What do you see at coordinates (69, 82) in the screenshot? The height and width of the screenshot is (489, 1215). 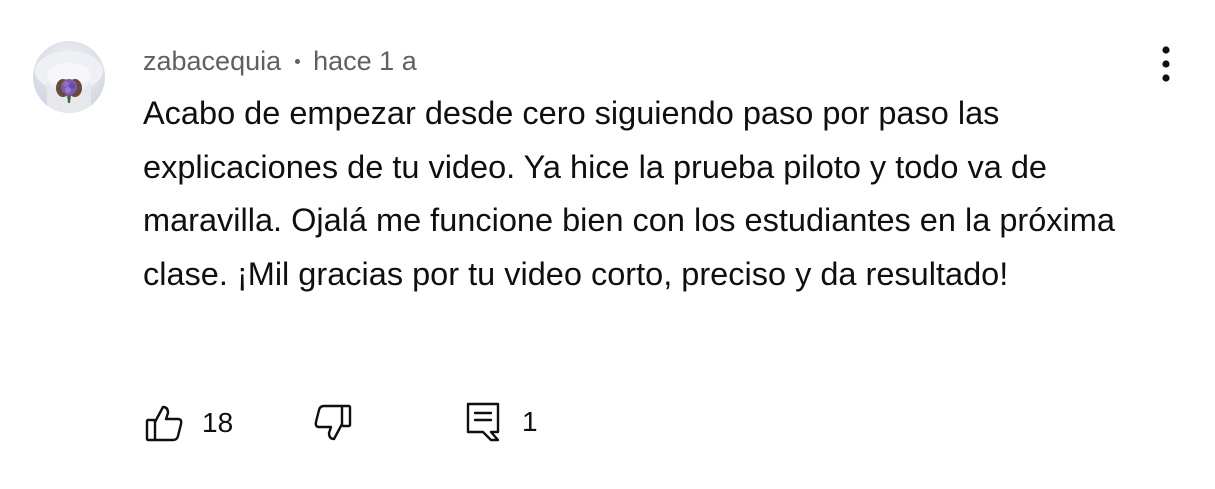 I see `avatar-image` at bounding box center [69, 82].